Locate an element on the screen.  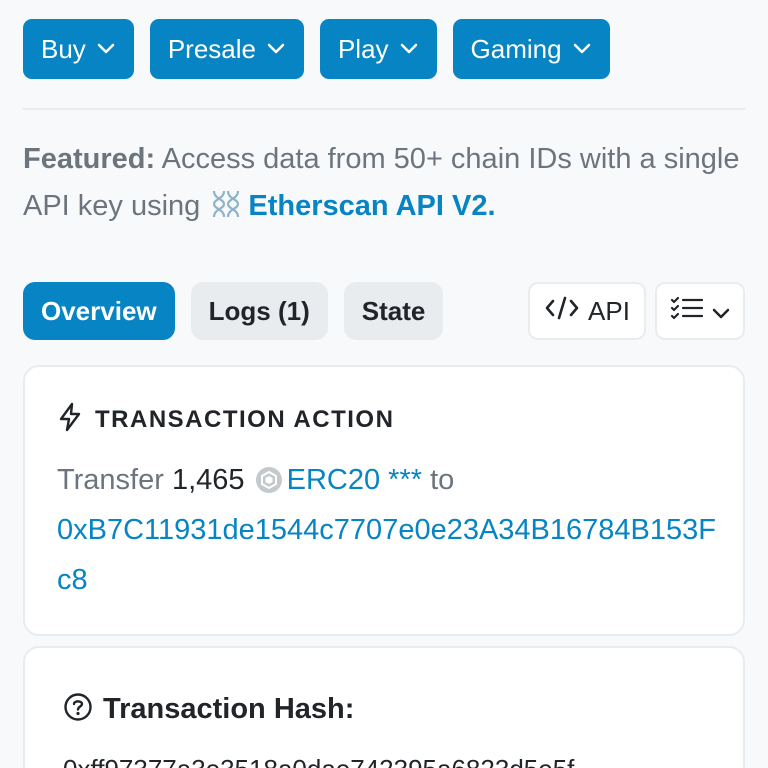
help-icon is located at coordinates (78, 709).